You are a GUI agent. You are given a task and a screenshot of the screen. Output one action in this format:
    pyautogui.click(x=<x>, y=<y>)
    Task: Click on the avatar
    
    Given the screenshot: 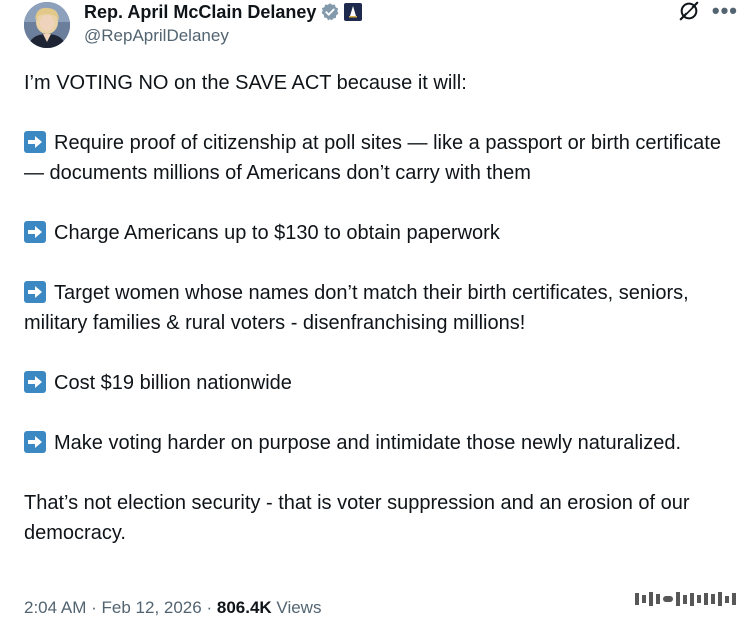 What is the action you would take?
    pyautogui.click(x=47, y=25)
    